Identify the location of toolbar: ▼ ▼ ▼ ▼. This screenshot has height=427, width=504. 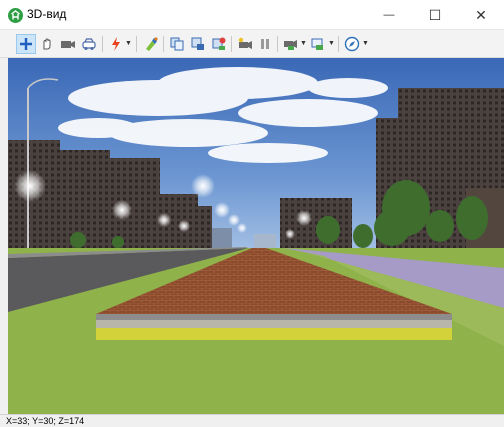
(252, 44).